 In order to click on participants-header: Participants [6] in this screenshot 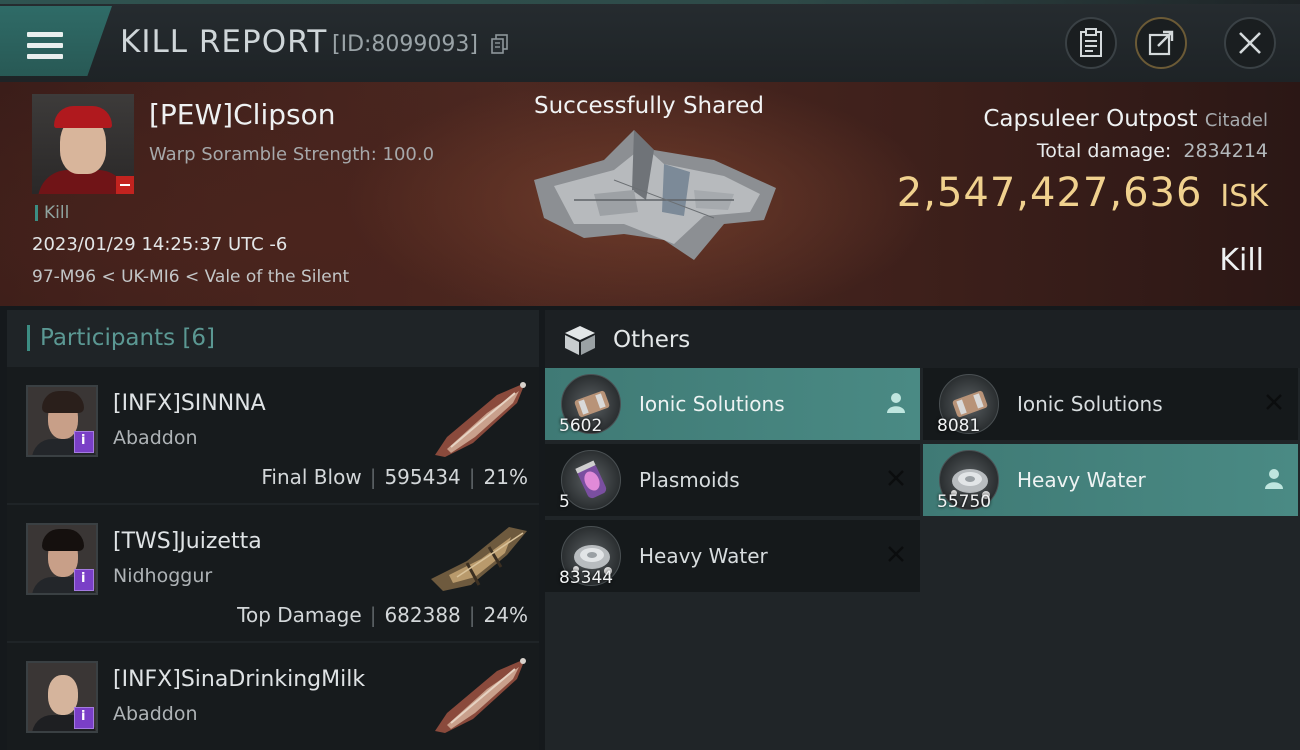, I will do `click(121, 338)`.